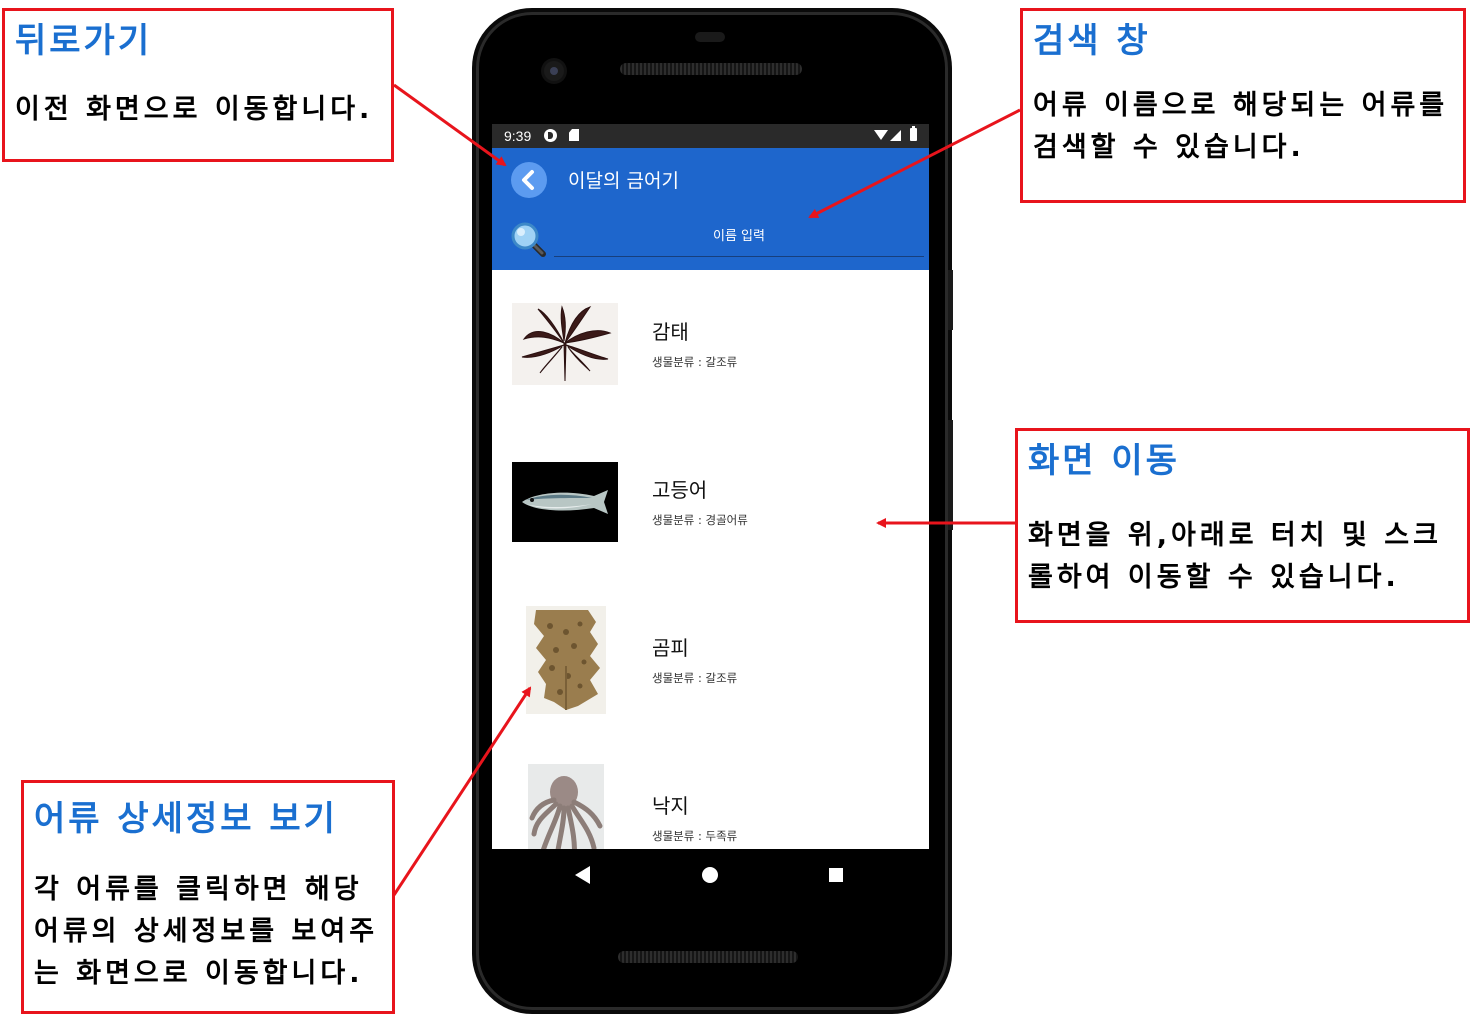 This screenshot has height=1014, width=1470. What do you see at coordinates (206, 931) in the screenshot?
I see `annotation-detail-body: 각 어류를 클릭하면 해당 어류의 상세정보를 보여주는 화면으로 이동합니다.` at bounding box center [206, 931].